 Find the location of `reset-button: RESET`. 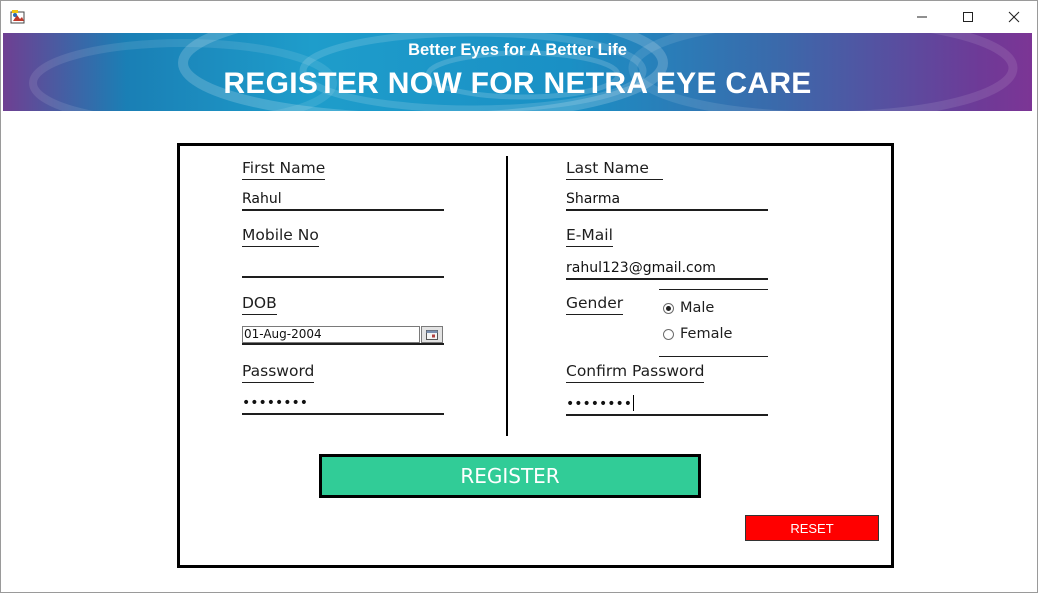

reset-button: RESET is located at coordinates (812, 528).